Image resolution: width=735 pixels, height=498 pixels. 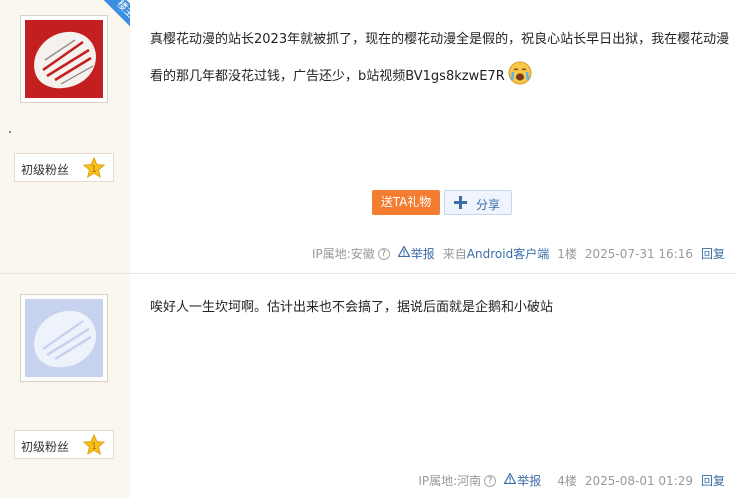 What do you see at coordinates (454, 254) in the screenshot?
I see `client-prefix: 来自` at bounding box center [454, 254].